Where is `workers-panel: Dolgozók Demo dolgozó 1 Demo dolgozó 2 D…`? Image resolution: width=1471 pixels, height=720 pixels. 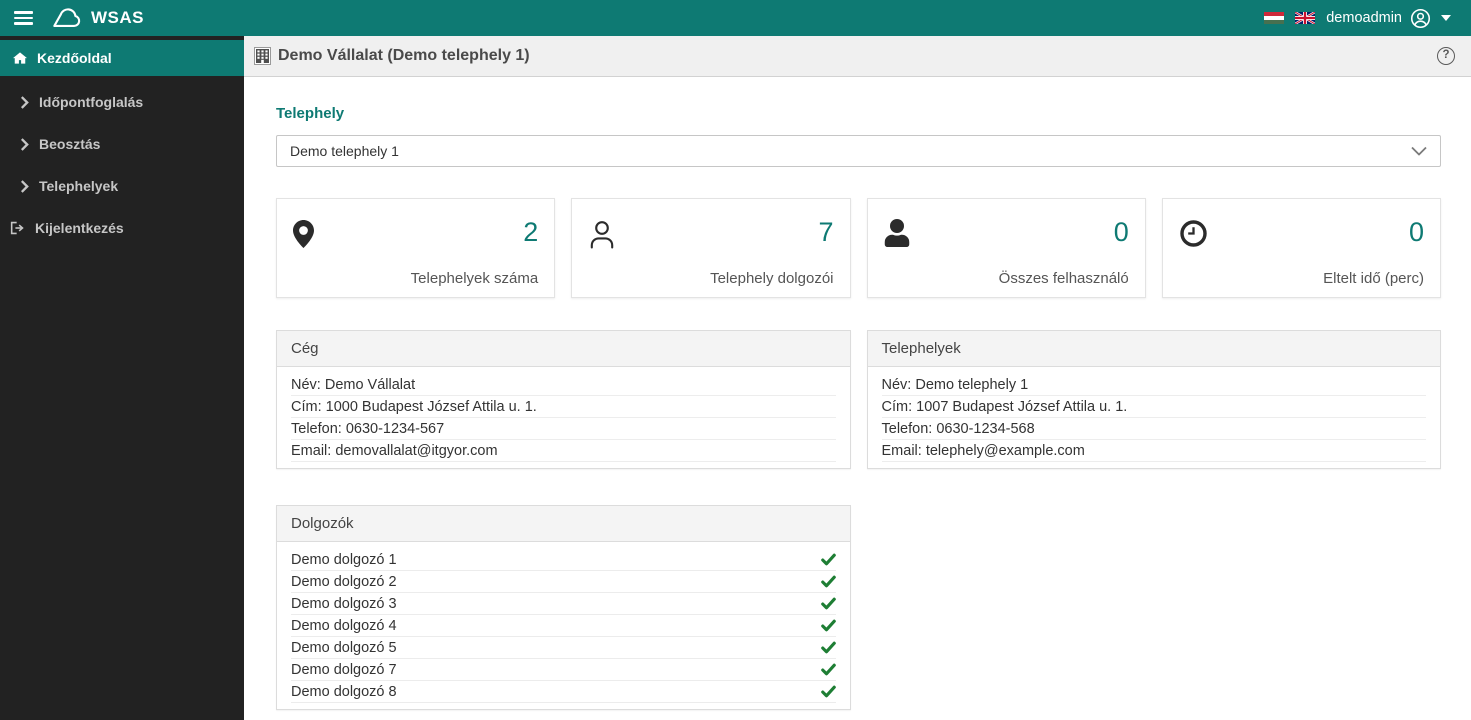
workers-panel: Dolgozók Demo dolgozó 1 Demo dolgozó 2 D… is located at coordinates (563, 607).